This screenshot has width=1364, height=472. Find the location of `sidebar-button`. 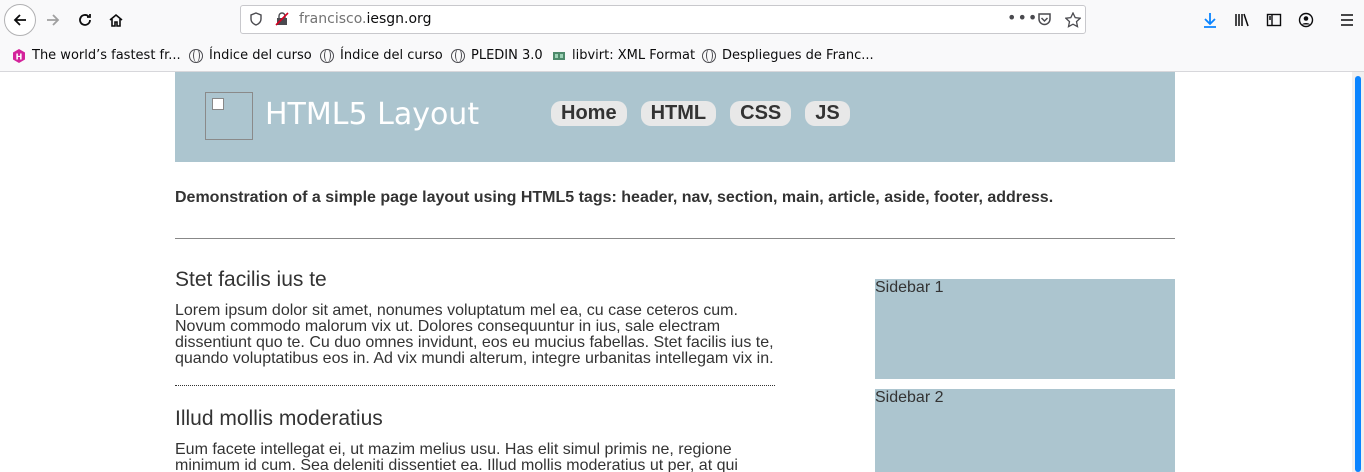

sidebar-button is located at coordinates (1274, 20).